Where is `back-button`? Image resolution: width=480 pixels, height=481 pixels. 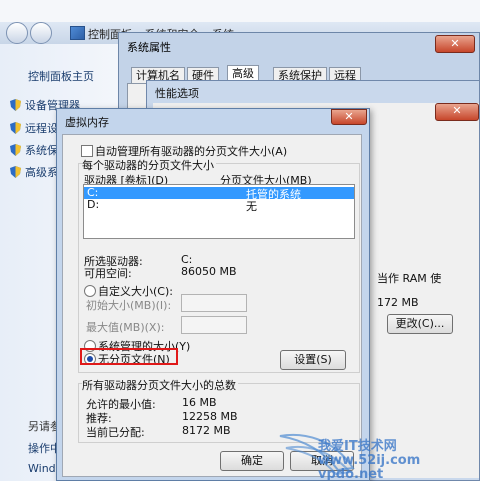
back-button is located at coordinates (17, 33).